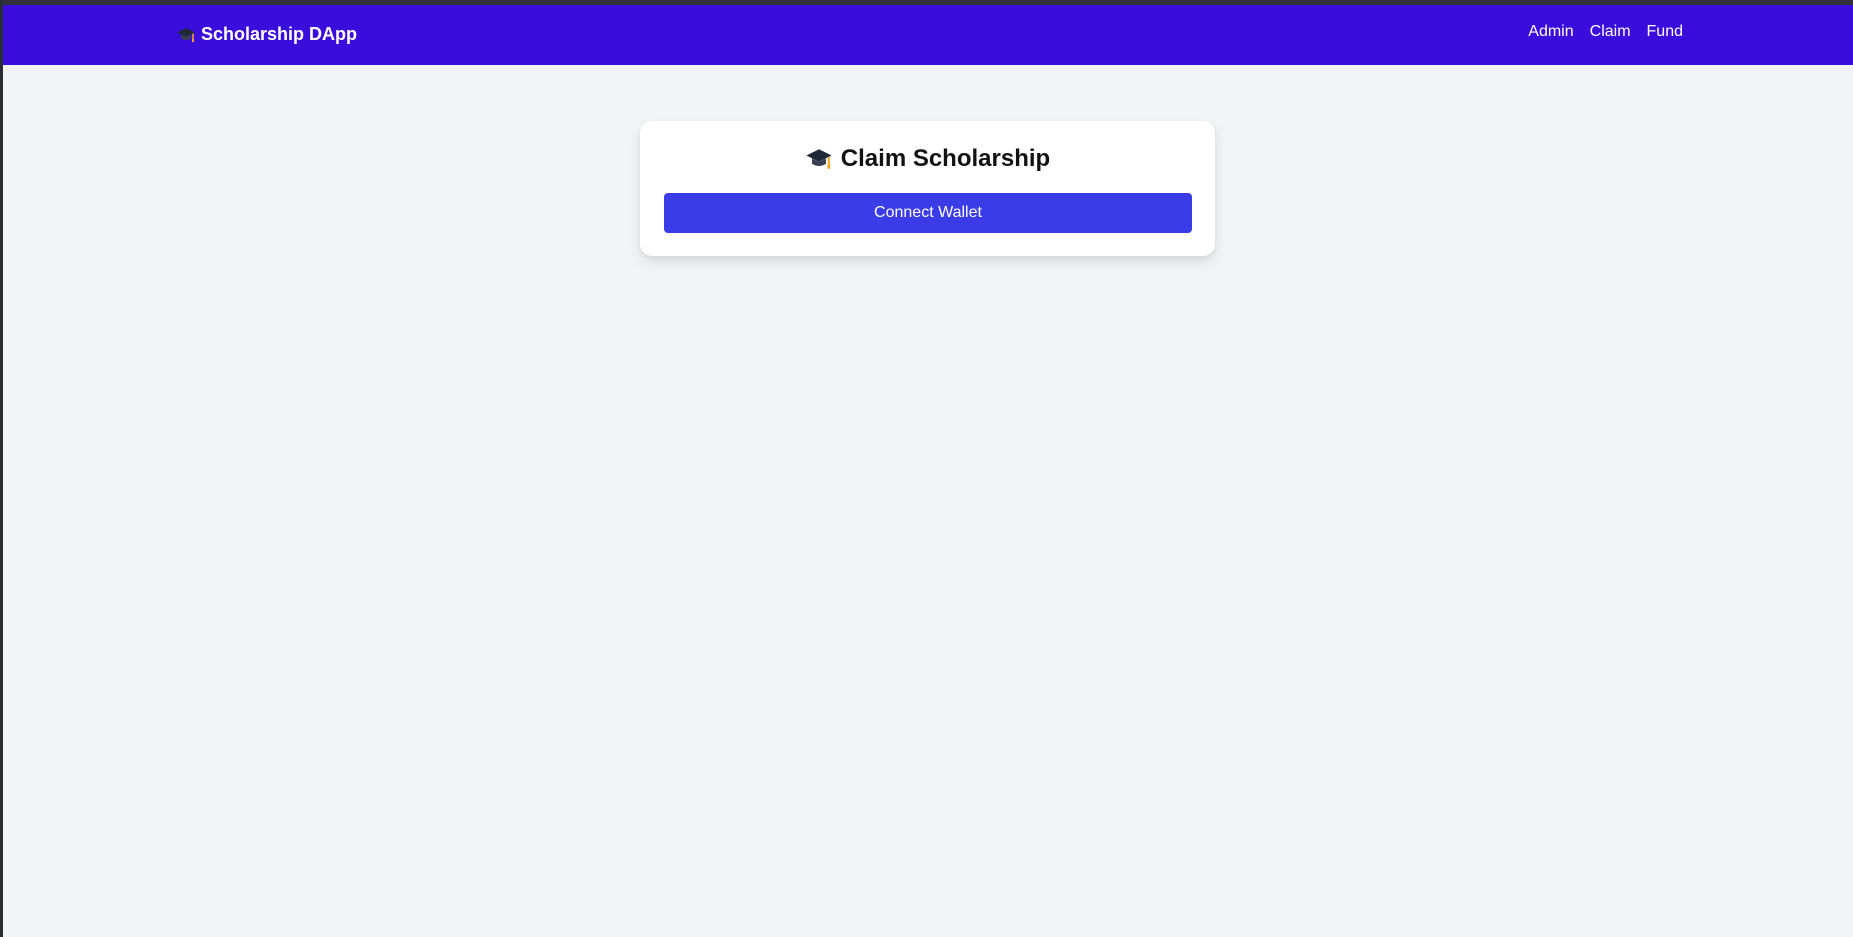 The height and width of the screenshot is (937, 1853). Describe the element at coordinates (927, 188) in the screenshot. I see `claim-card: Claim Scholarship Connect Wallet` at that location.